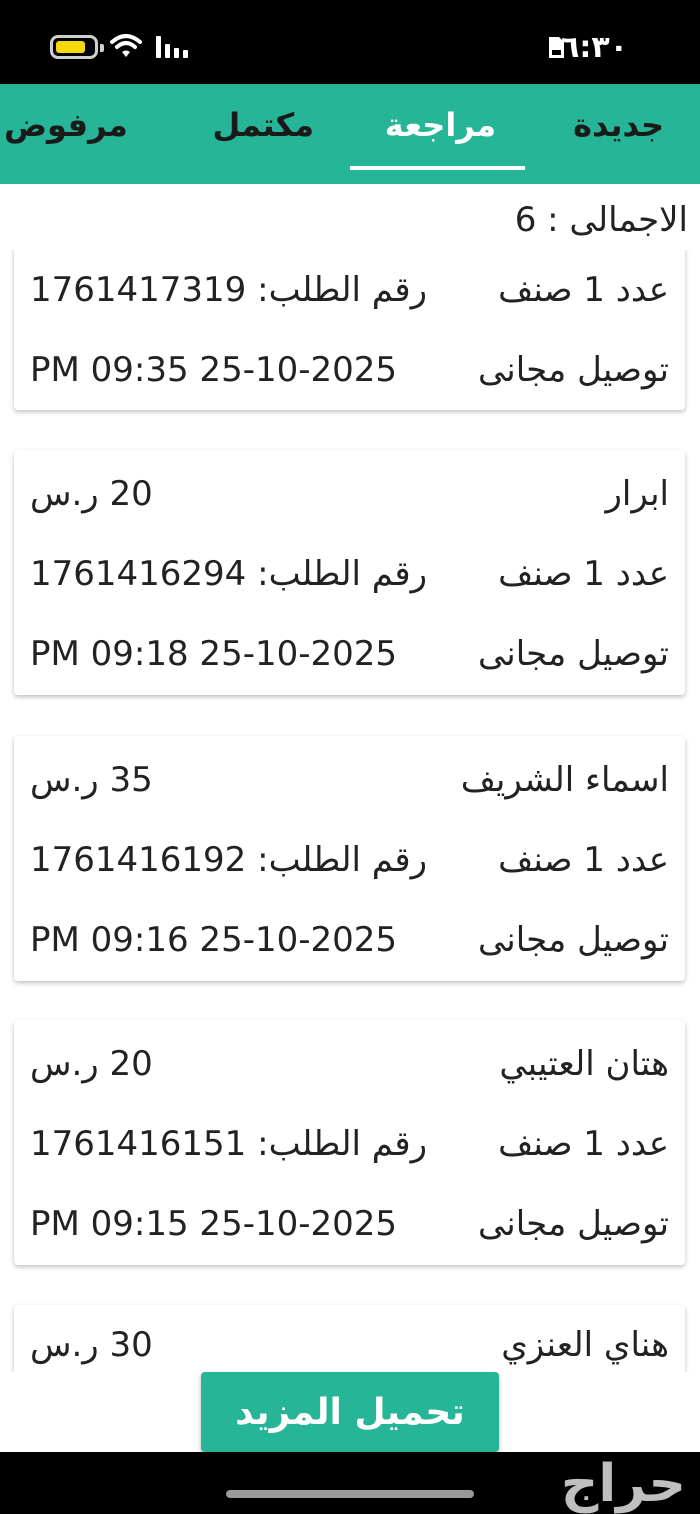 This screenshot has height=1514, width=700. Describe the element at coordinates (350, 1494) in the screenshot. I see `home-indicator` at that location.